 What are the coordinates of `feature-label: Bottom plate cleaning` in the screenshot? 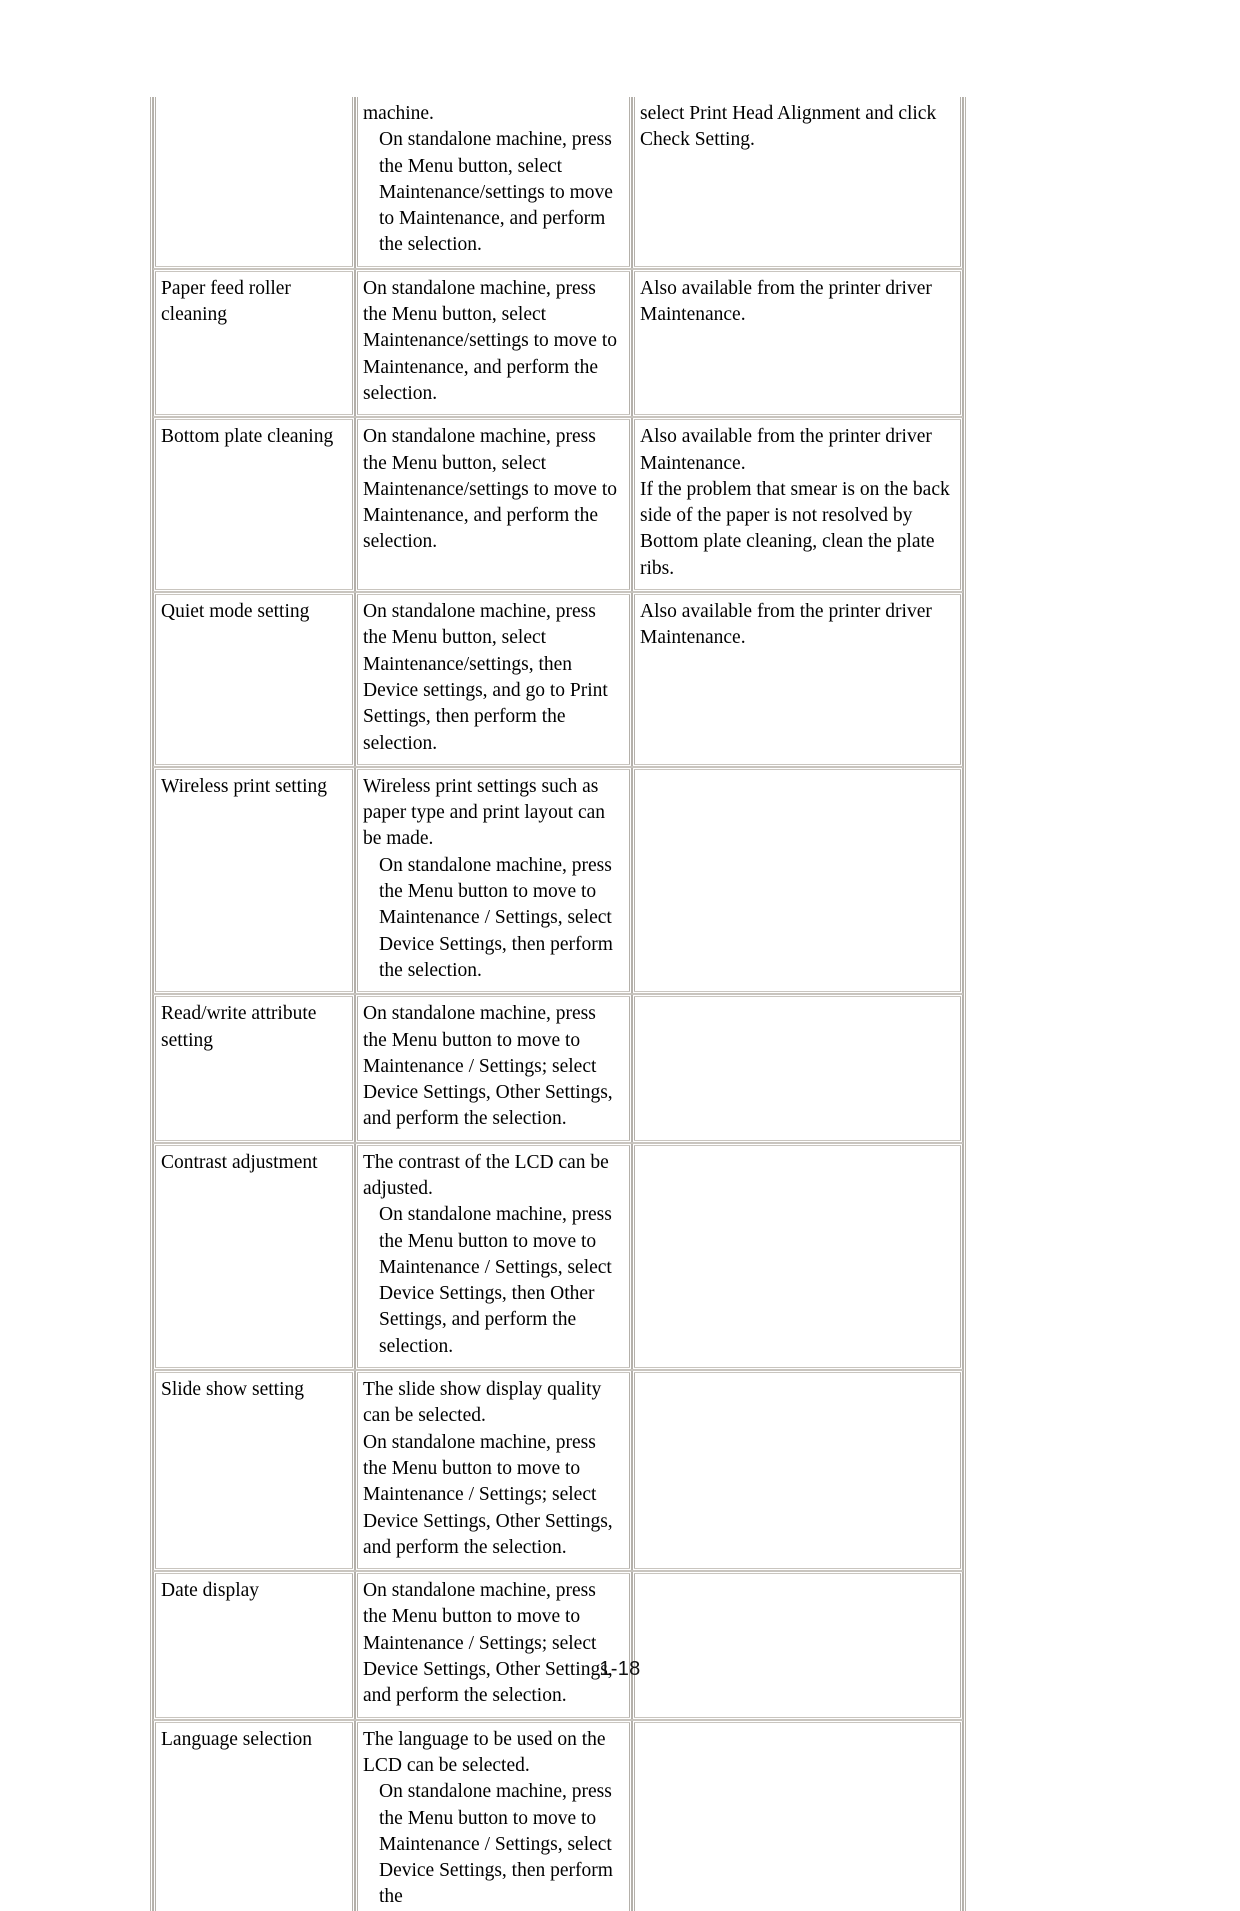 It's located at (247, 437).